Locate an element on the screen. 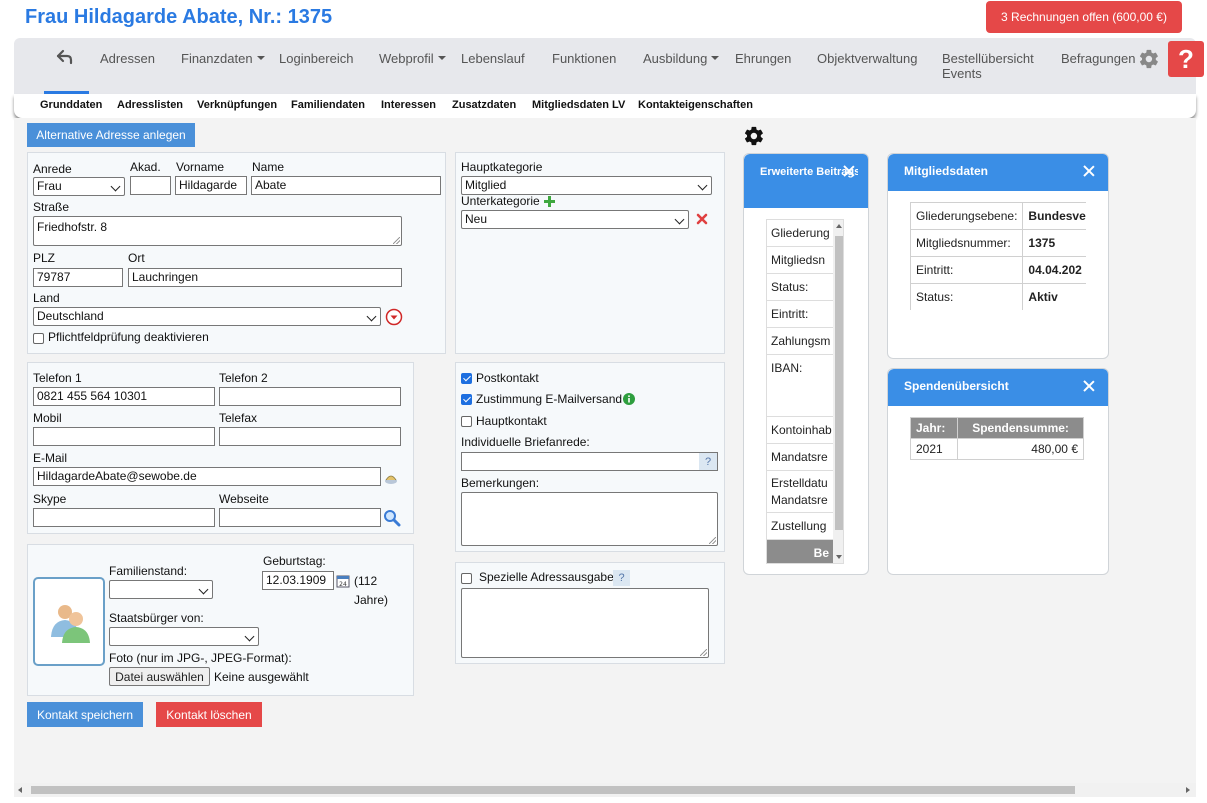  briefanrede-field is located at coordinates (589, 461).